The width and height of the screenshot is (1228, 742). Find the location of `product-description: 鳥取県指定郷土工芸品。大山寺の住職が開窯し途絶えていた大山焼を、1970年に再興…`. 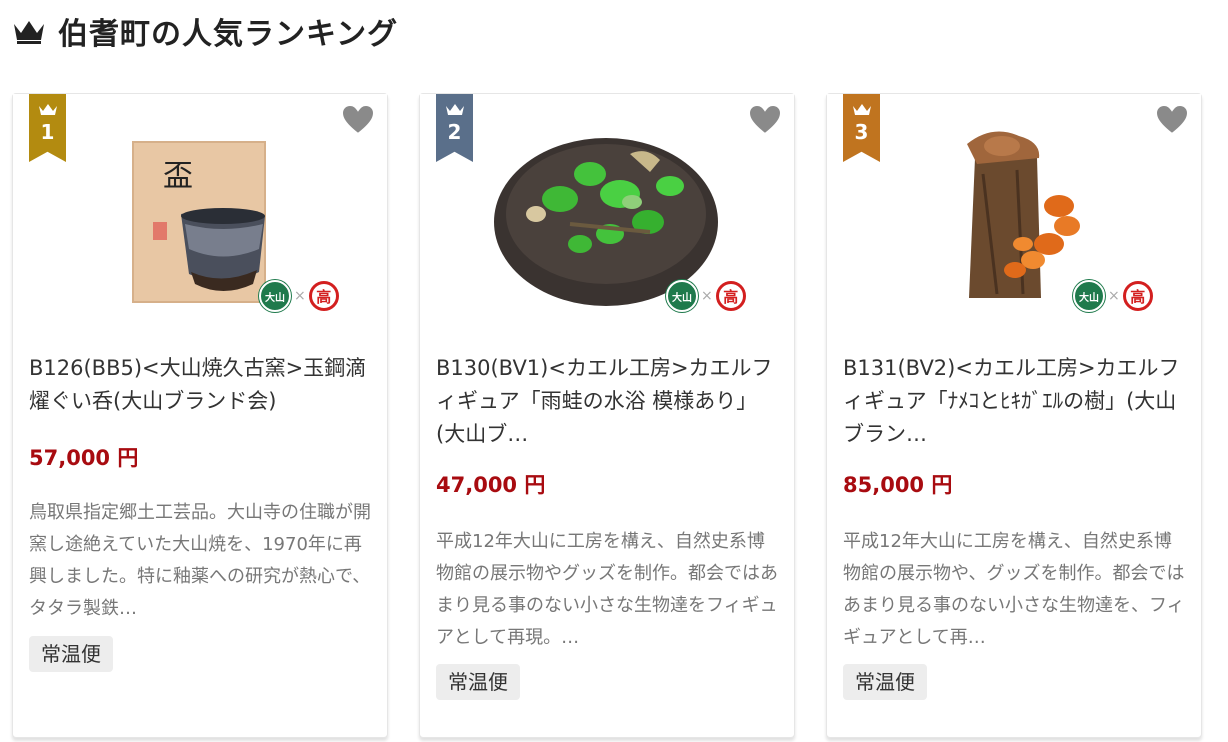

product-description: 鳥取県指定郷土工芸品。大山寺の住職が開窯し途絶えていた大山焼を、1970年に再興… is located at coordinates (200, 560).